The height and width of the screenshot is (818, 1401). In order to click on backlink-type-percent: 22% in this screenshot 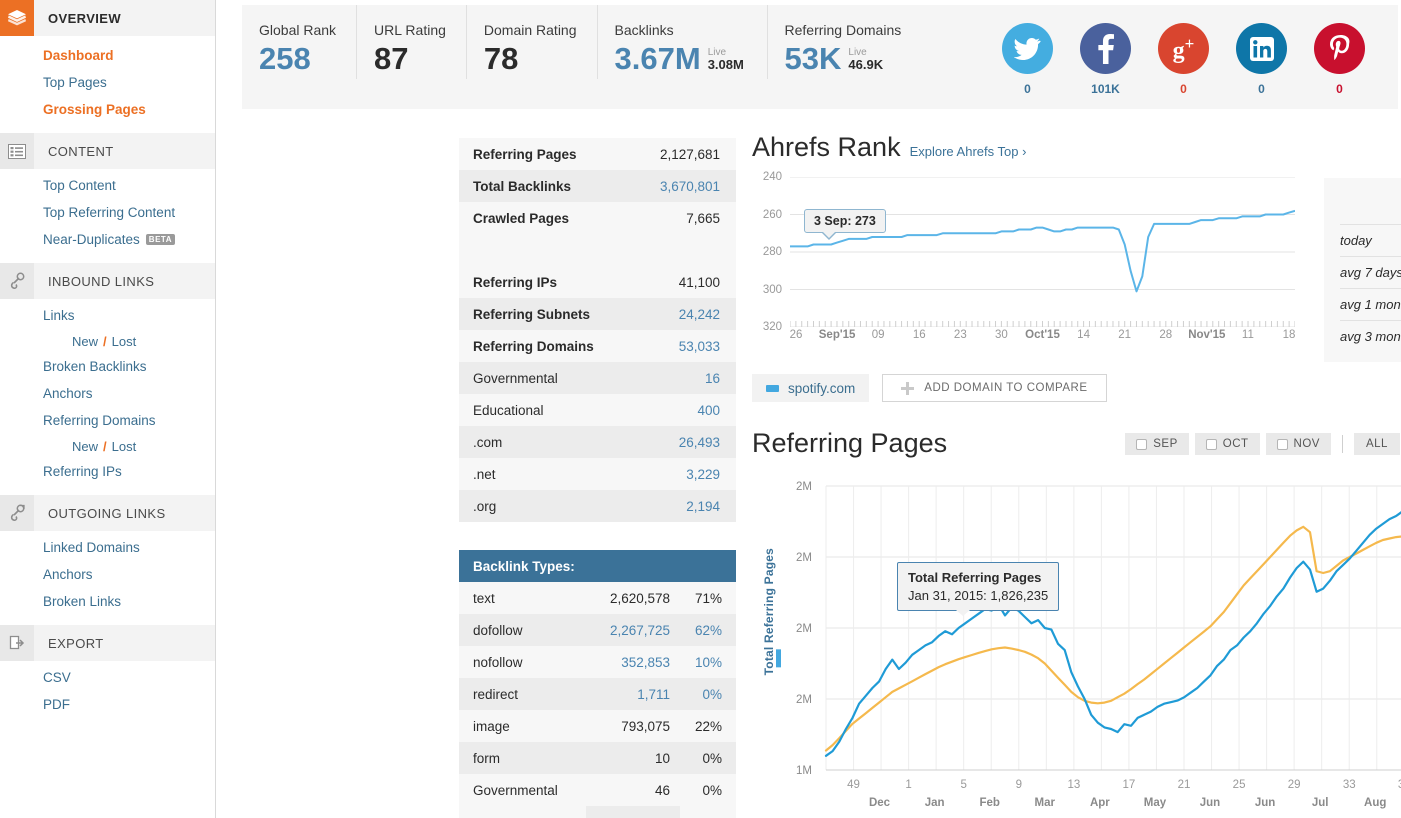, I will do `click(708, 726)`.